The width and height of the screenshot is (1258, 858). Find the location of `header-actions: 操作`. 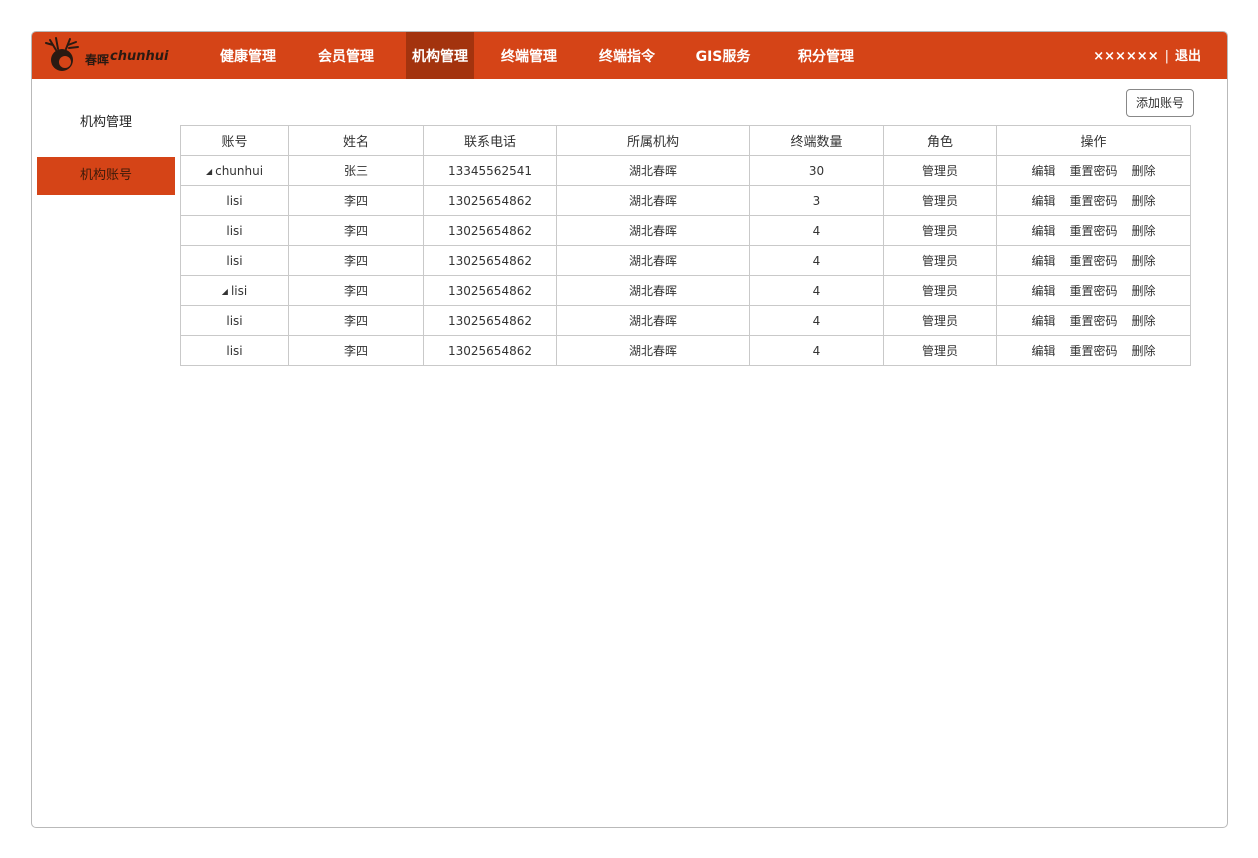

header-actions: 操作 is located at coordinates (1093, 140).